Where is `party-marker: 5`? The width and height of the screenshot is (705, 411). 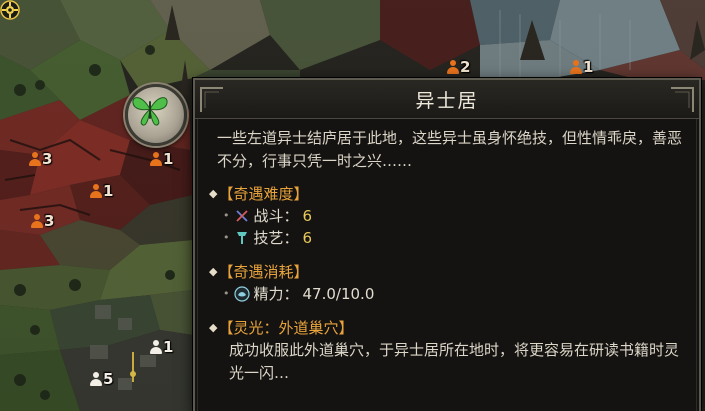 party-marker: 5 is located at coordinates (101, 379).